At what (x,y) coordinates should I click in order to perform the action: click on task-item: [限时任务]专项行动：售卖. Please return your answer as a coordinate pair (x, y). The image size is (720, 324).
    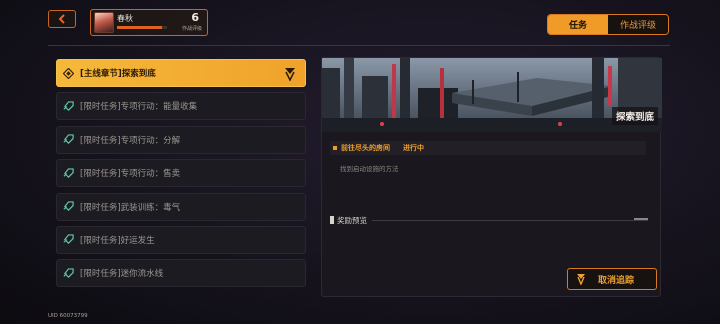
    Looking at the image, I should click on (181, 173).